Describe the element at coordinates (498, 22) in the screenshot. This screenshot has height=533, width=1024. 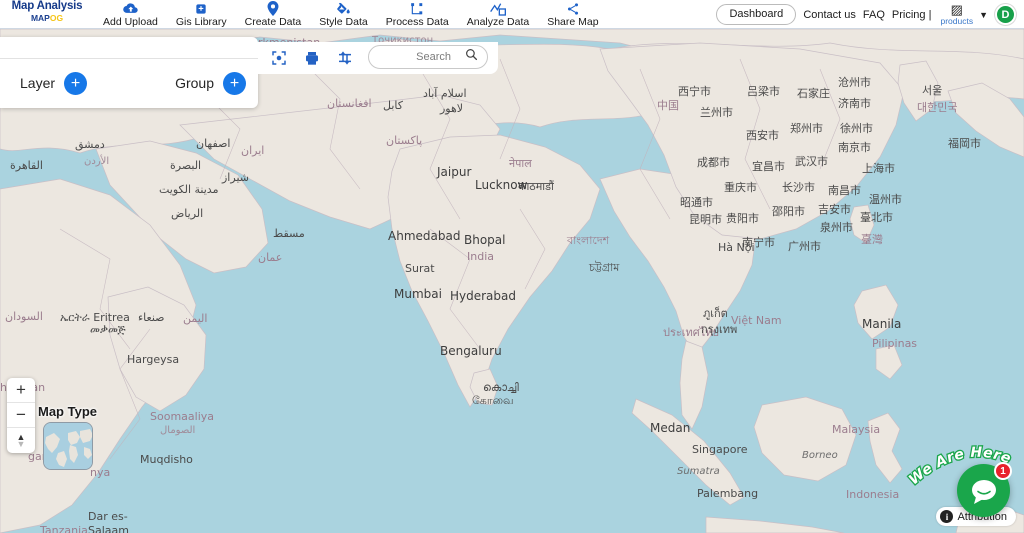
I see `nav-label-analyze-data: Analyze Data` at that location.